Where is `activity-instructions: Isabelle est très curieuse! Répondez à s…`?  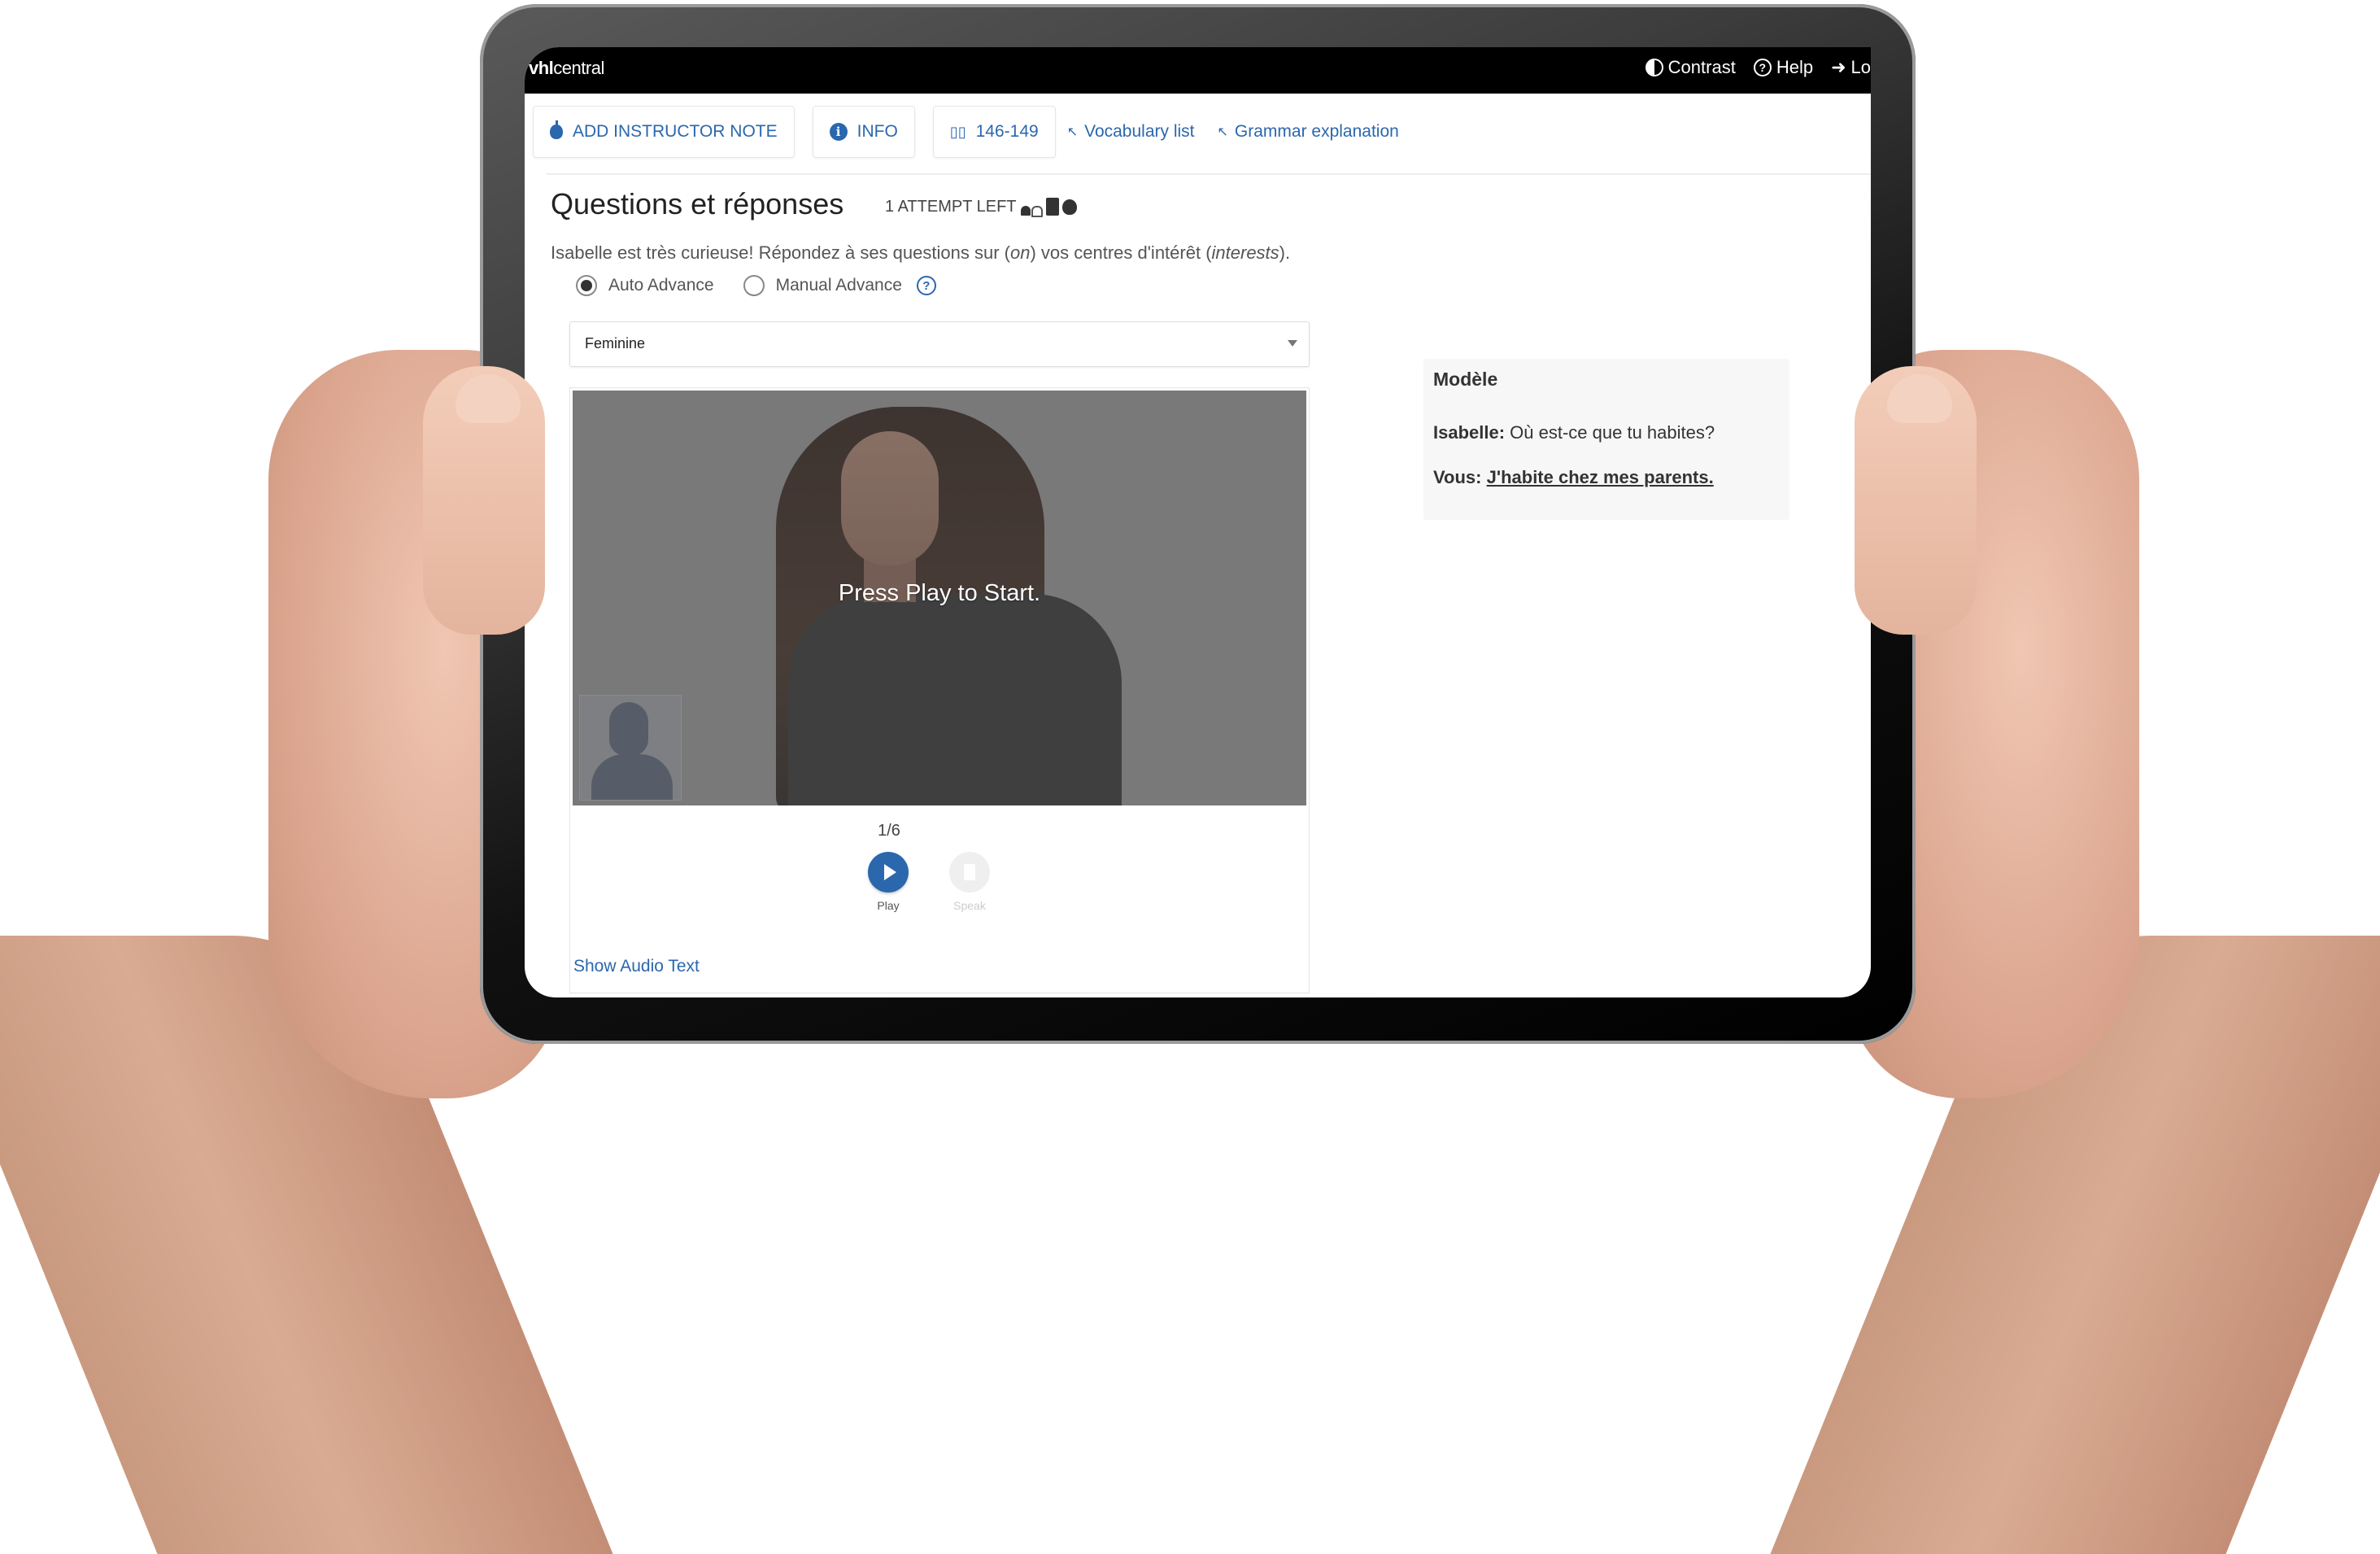 activity-instructions: Isabelle est très curieuse! Répondez à s… is located at coordinates (921, 252).